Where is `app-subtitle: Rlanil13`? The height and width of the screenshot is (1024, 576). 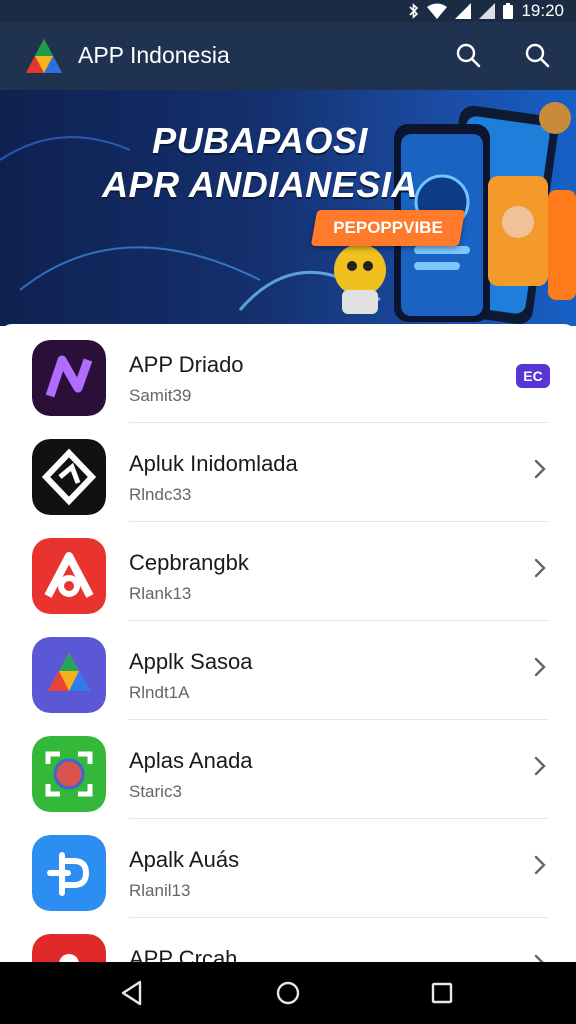 app-subtitle: Rlanil13 is located at coordinates (160, 890).